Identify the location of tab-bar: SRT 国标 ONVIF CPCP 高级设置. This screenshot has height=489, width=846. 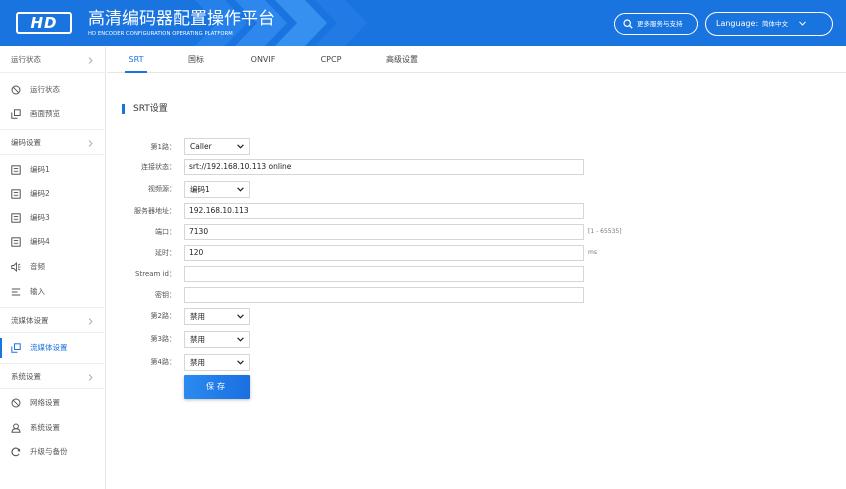
(476, 60).